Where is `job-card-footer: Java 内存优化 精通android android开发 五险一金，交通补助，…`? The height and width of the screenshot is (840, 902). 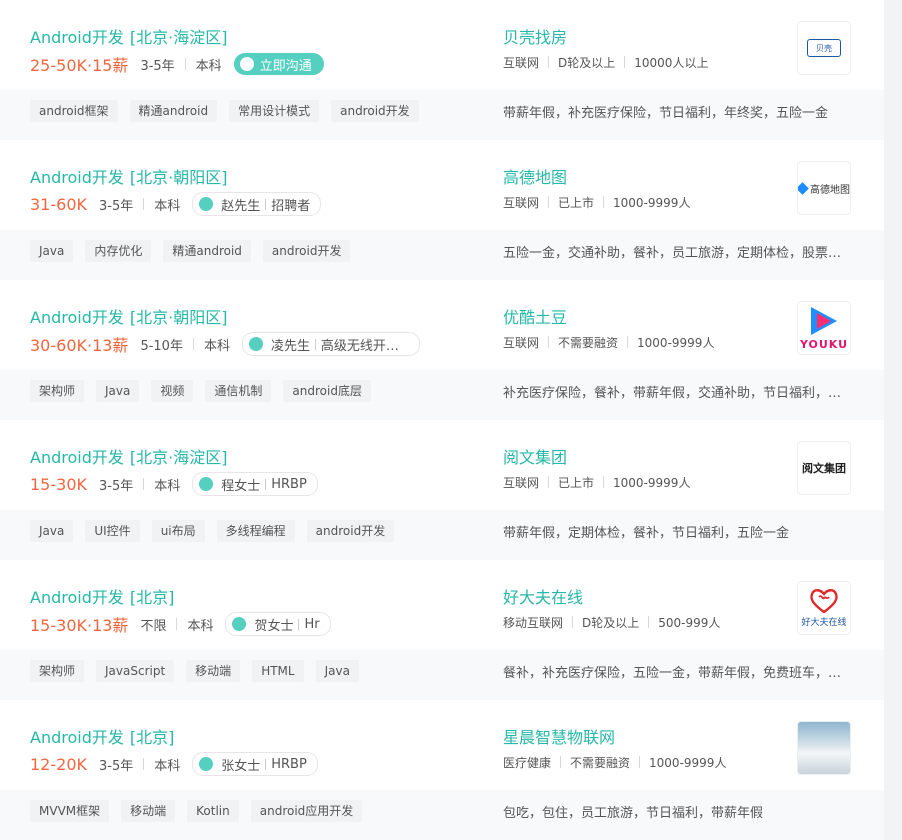
job-card-footer: Java 内存优化 精通android android开发 五险一金，交通补助，… is located at coordinates (442, 255).